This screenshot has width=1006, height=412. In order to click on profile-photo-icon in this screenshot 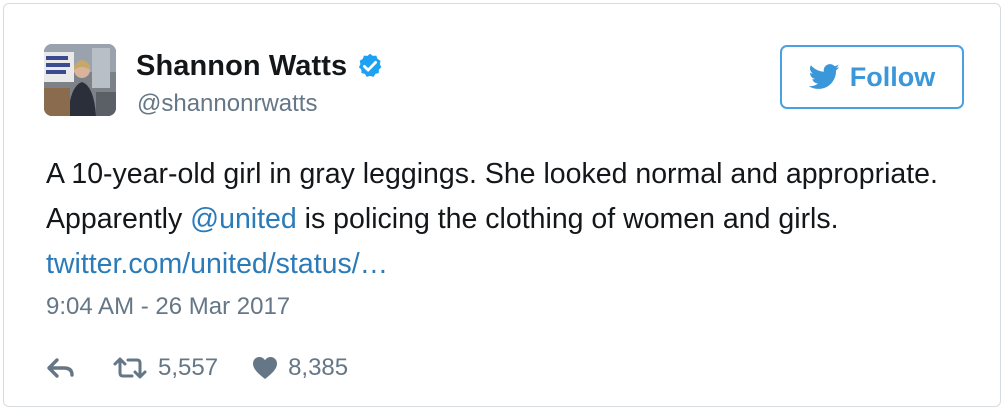, I will do `click(80, 80)`.